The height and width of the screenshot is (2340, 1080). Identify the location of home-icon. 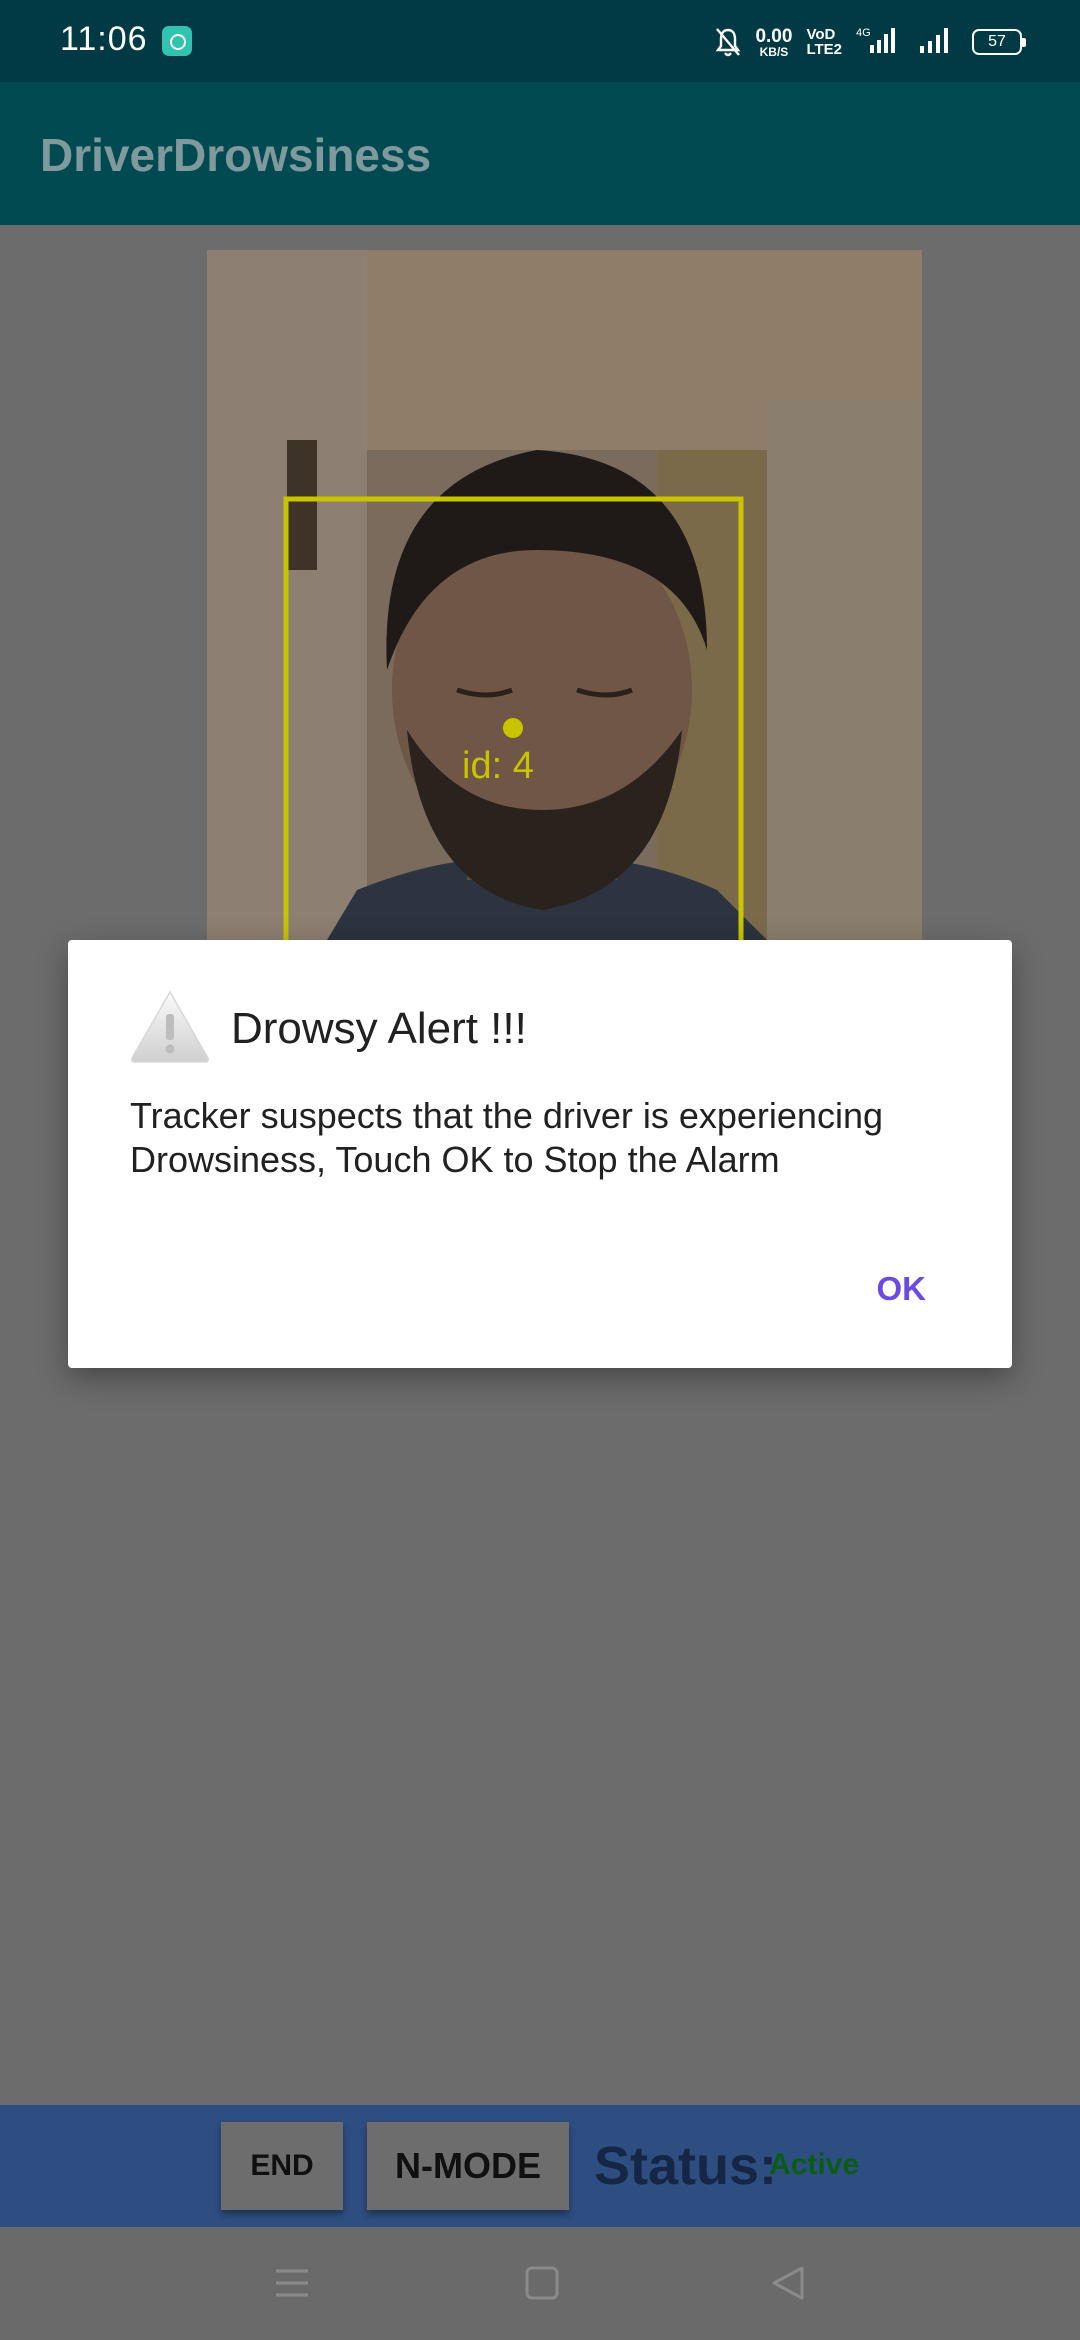
(542, 2283).